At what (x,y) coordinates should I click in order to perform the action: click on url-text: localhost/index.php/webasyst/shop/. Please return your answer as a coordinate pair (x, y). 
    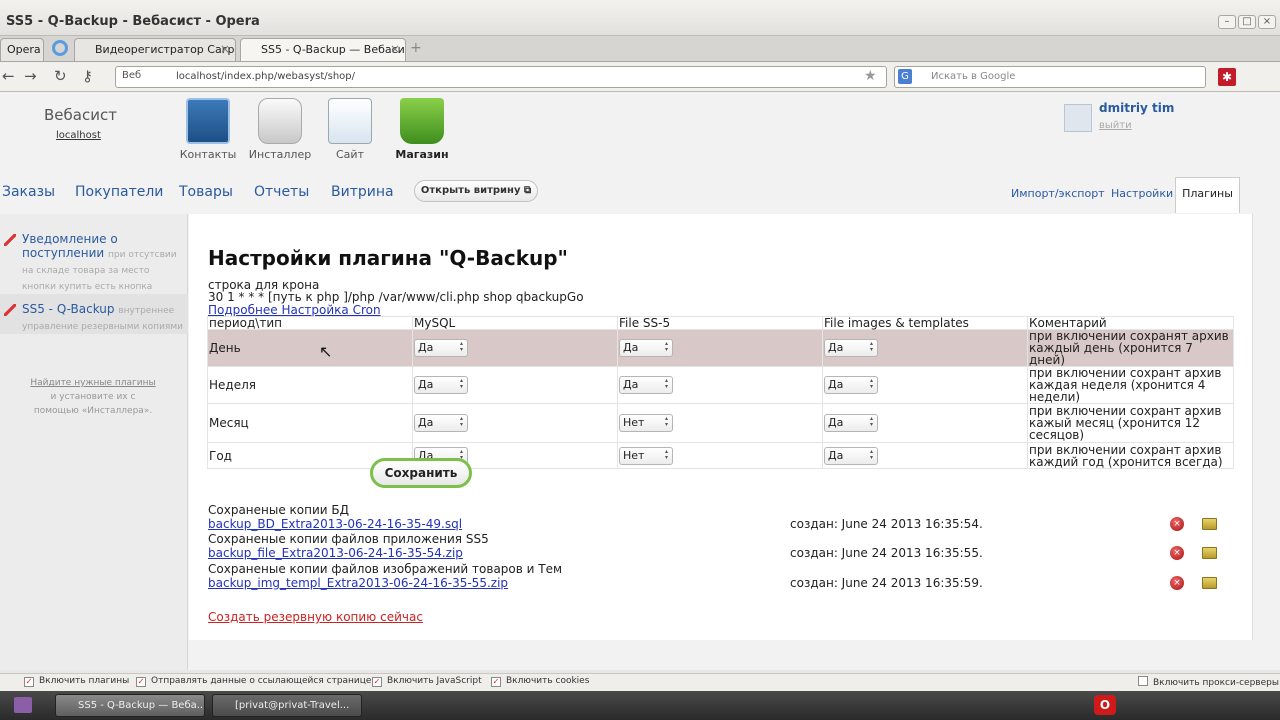
    Looking at the image, I should click on (266, 76).